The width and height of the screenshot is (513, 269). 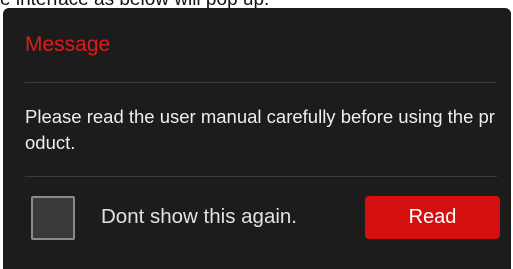 I want to click on footer-divider, so click(x=261, y=176).